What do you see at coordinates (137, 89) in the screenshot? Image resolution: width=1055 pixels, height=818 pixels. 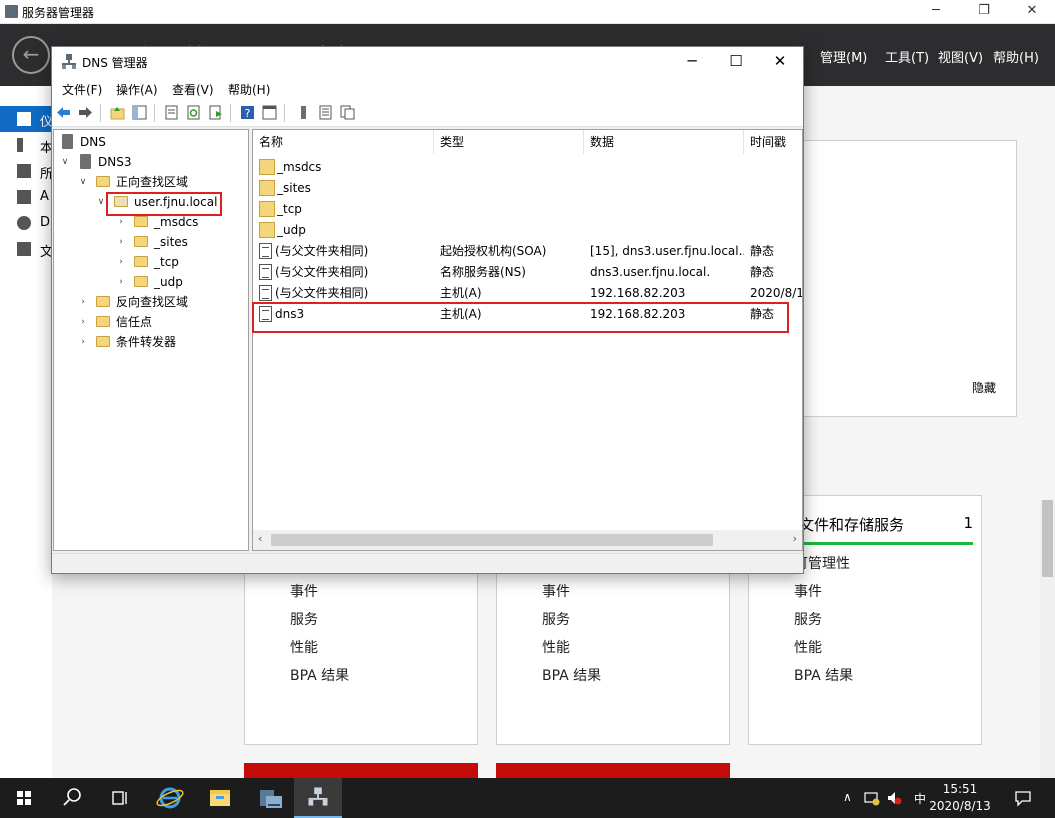 I see `menu-action: 操作(A)` at bounding box center [137, 89].